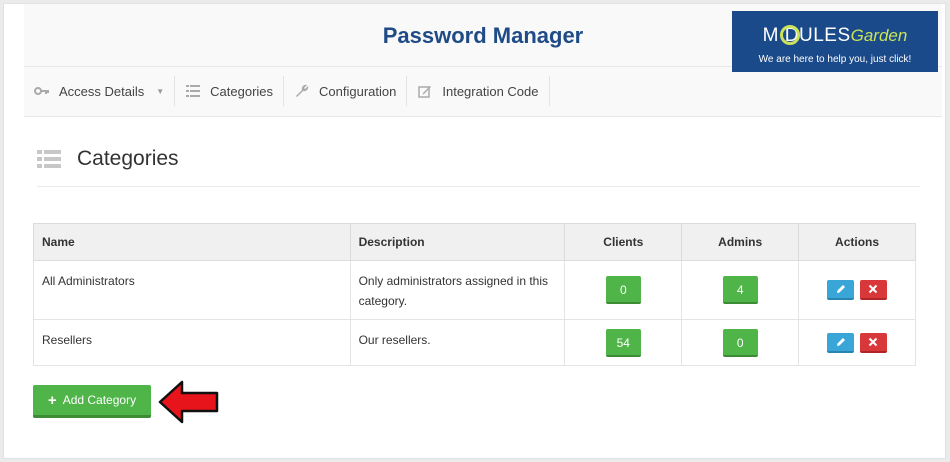 This screenshot has width=950, height=462. What do you see at coordinates (128, 158) in the screenshot?
I see `section-title: Categories` at bounding box center [128, 158].